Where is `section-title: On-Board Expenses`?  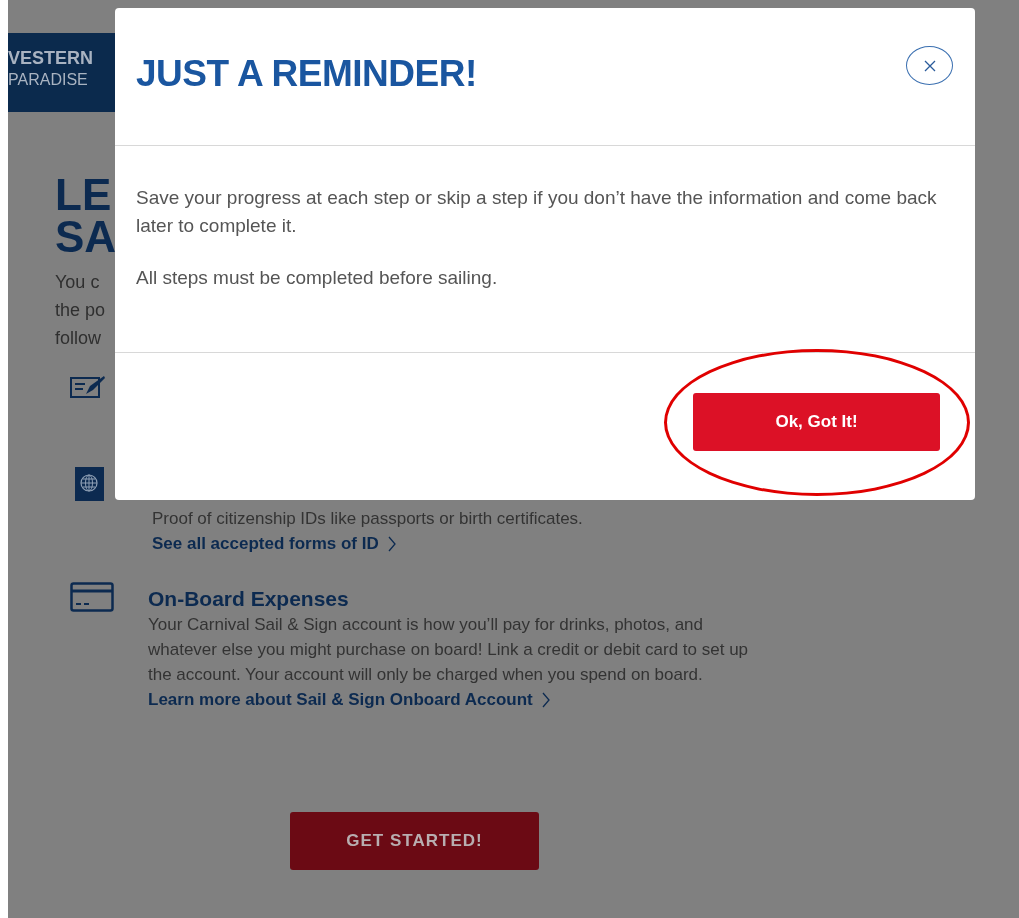
section-title: On-Board Expenses is located at coordinates (248, 599).